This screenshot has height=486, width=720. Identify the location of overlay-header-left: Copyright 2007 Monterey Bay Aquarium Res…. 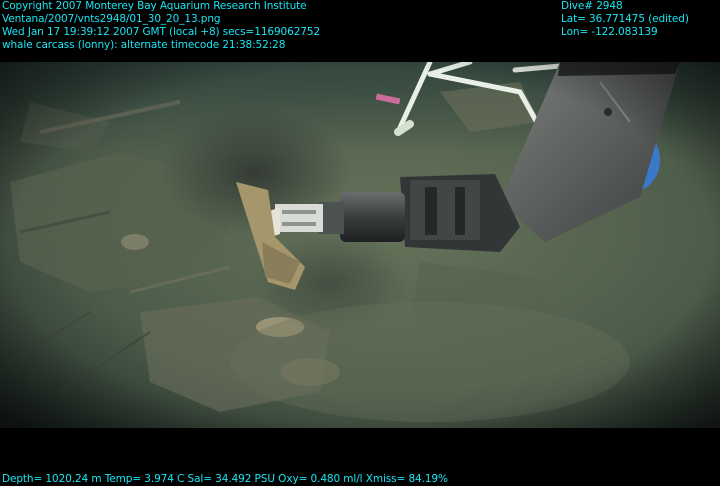
(161, 26).